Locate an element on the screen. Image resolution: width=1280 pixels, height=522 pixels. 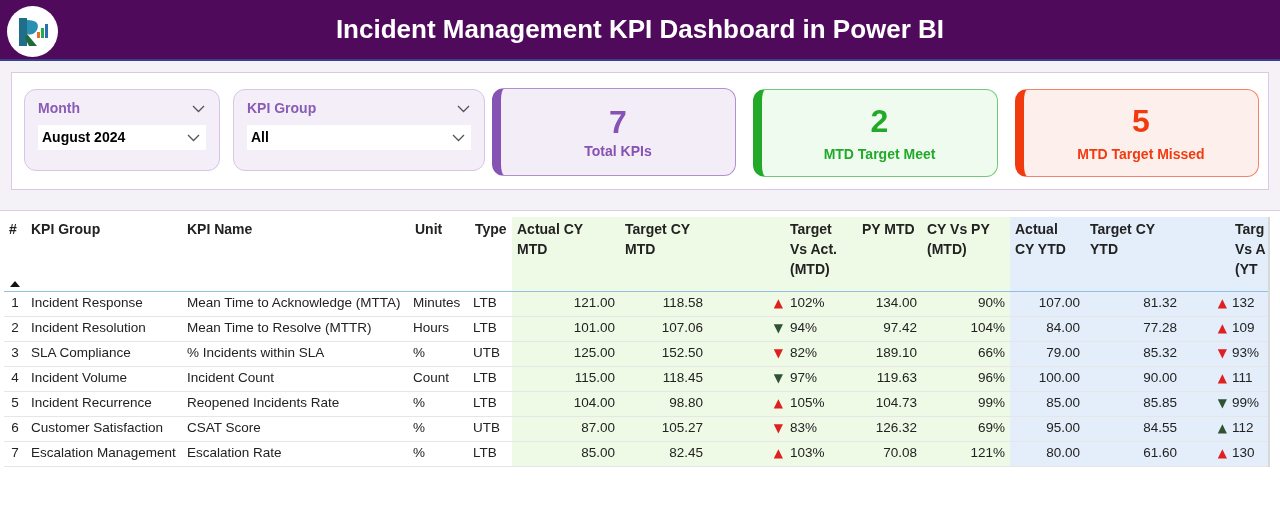
table-cell: 111 is located at coordinates (1249, 378).